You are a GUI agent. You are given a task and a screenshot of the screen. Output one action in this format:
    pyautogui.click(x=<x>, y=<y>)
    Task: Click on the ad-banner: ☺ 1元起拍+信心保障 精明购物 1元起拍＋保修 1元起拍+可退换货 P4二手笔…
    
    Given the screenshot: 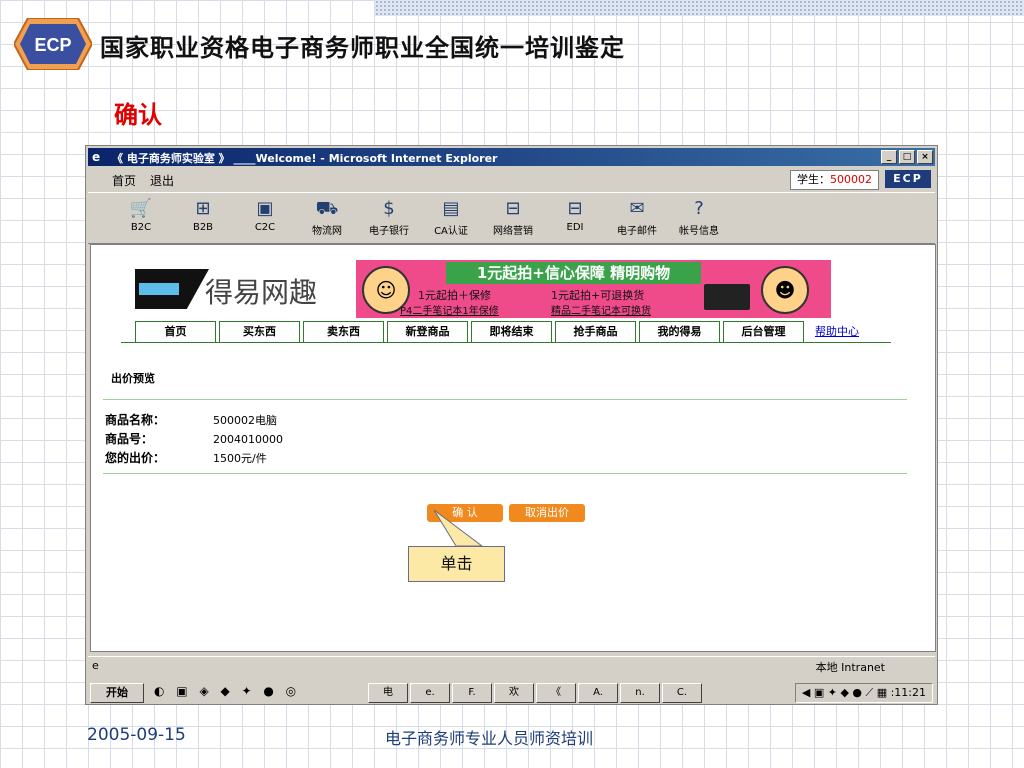 What is the action you would take?
    pyautogui.click(x=593, y=289)
    